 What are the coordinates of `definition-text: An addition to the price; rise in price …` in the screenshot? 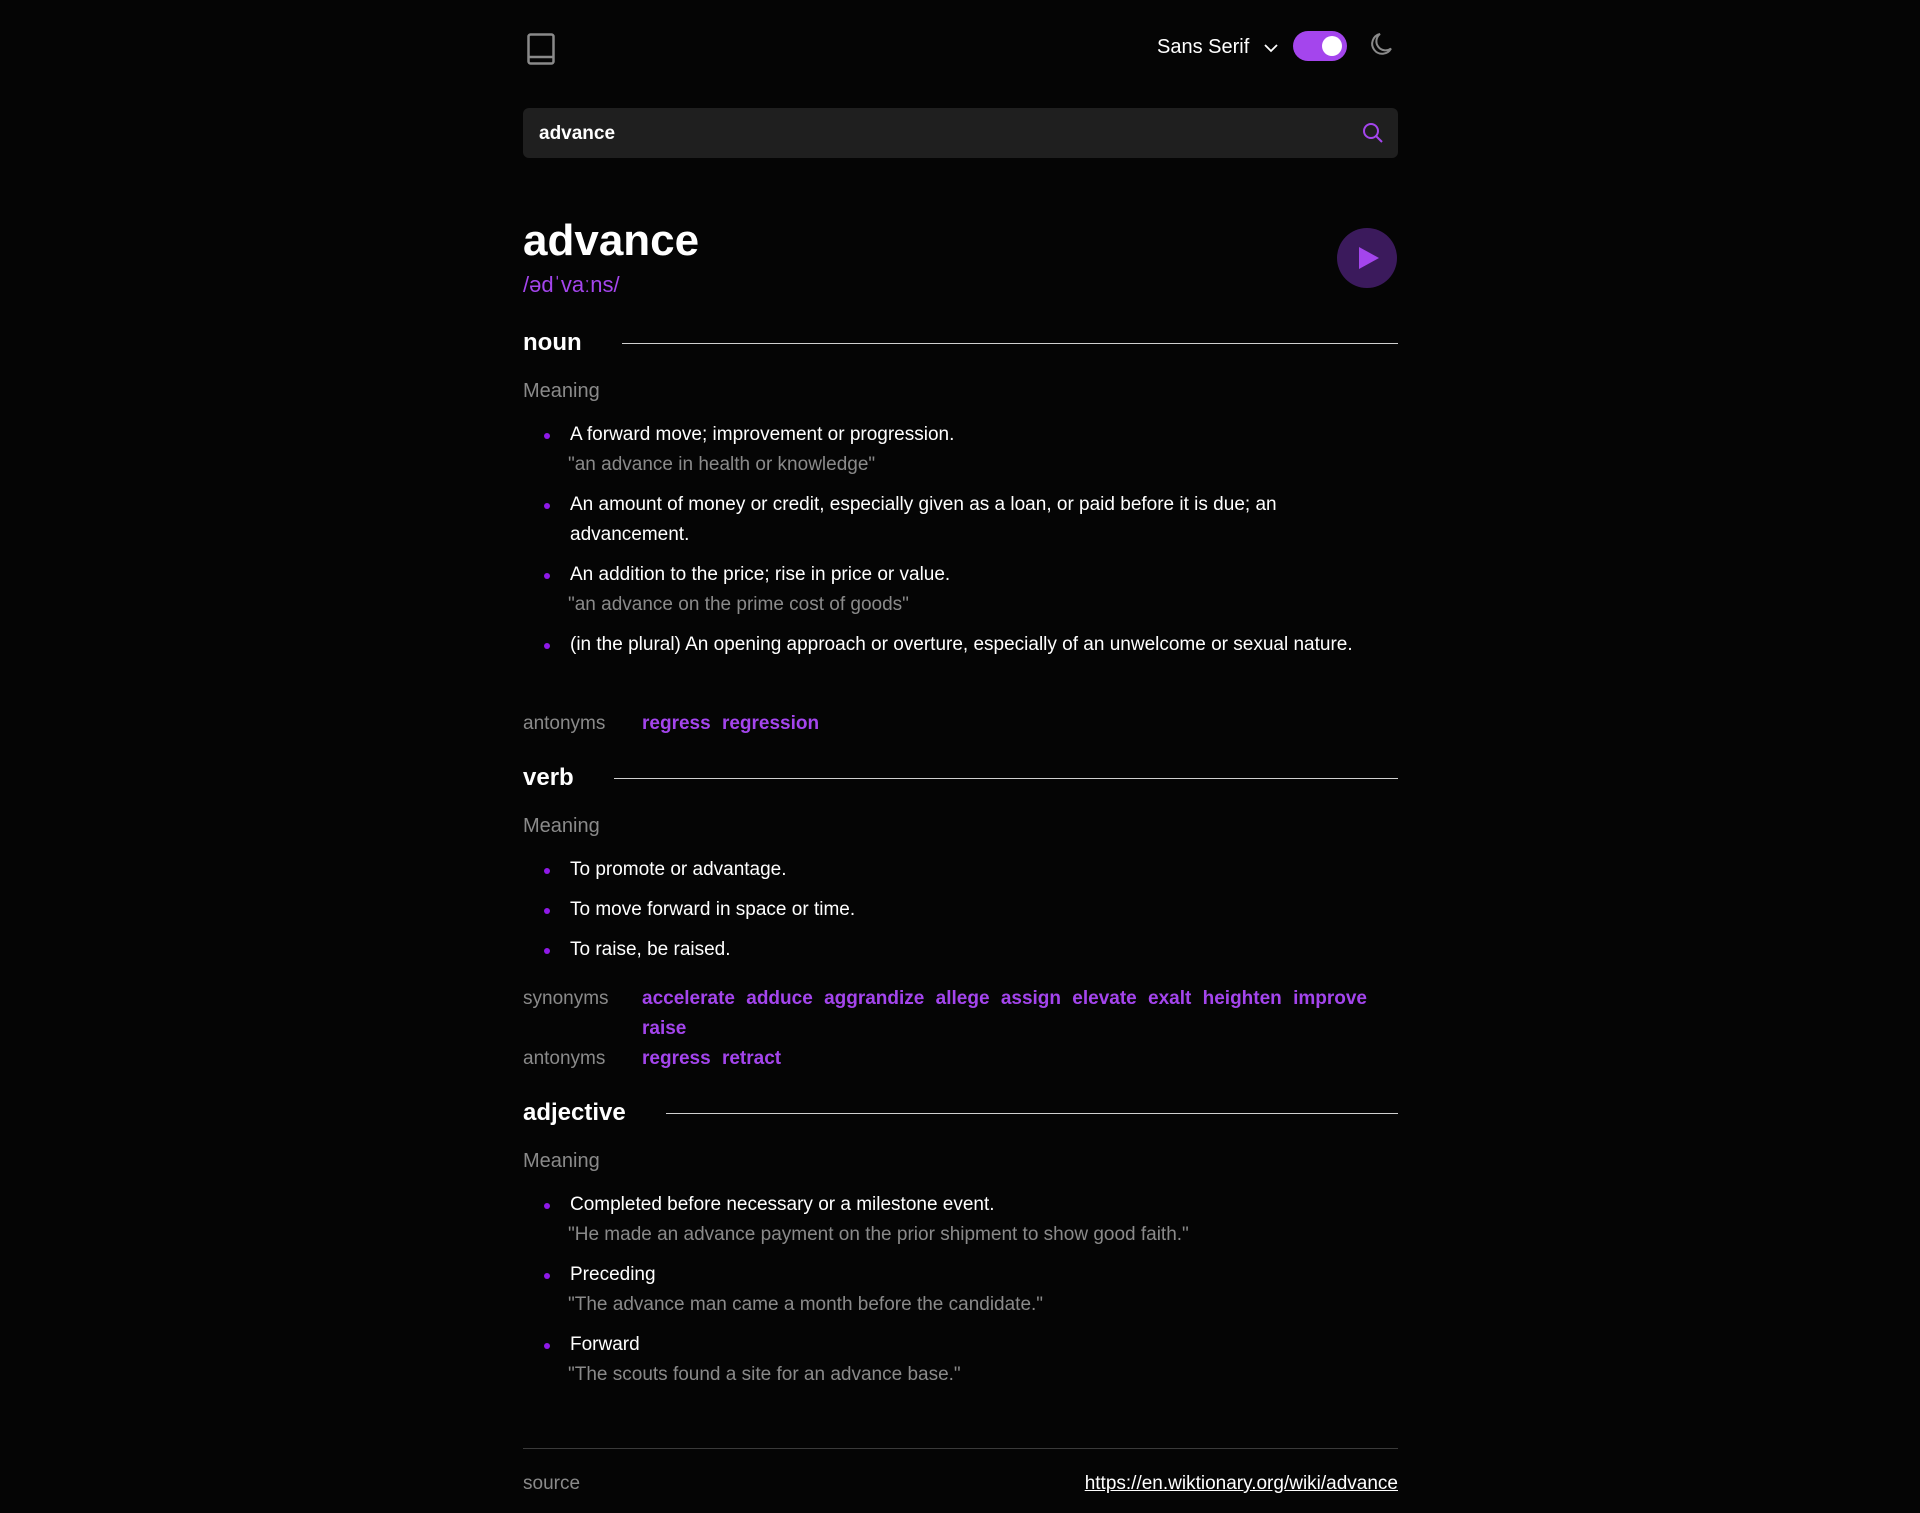 It's located at (760, 574).